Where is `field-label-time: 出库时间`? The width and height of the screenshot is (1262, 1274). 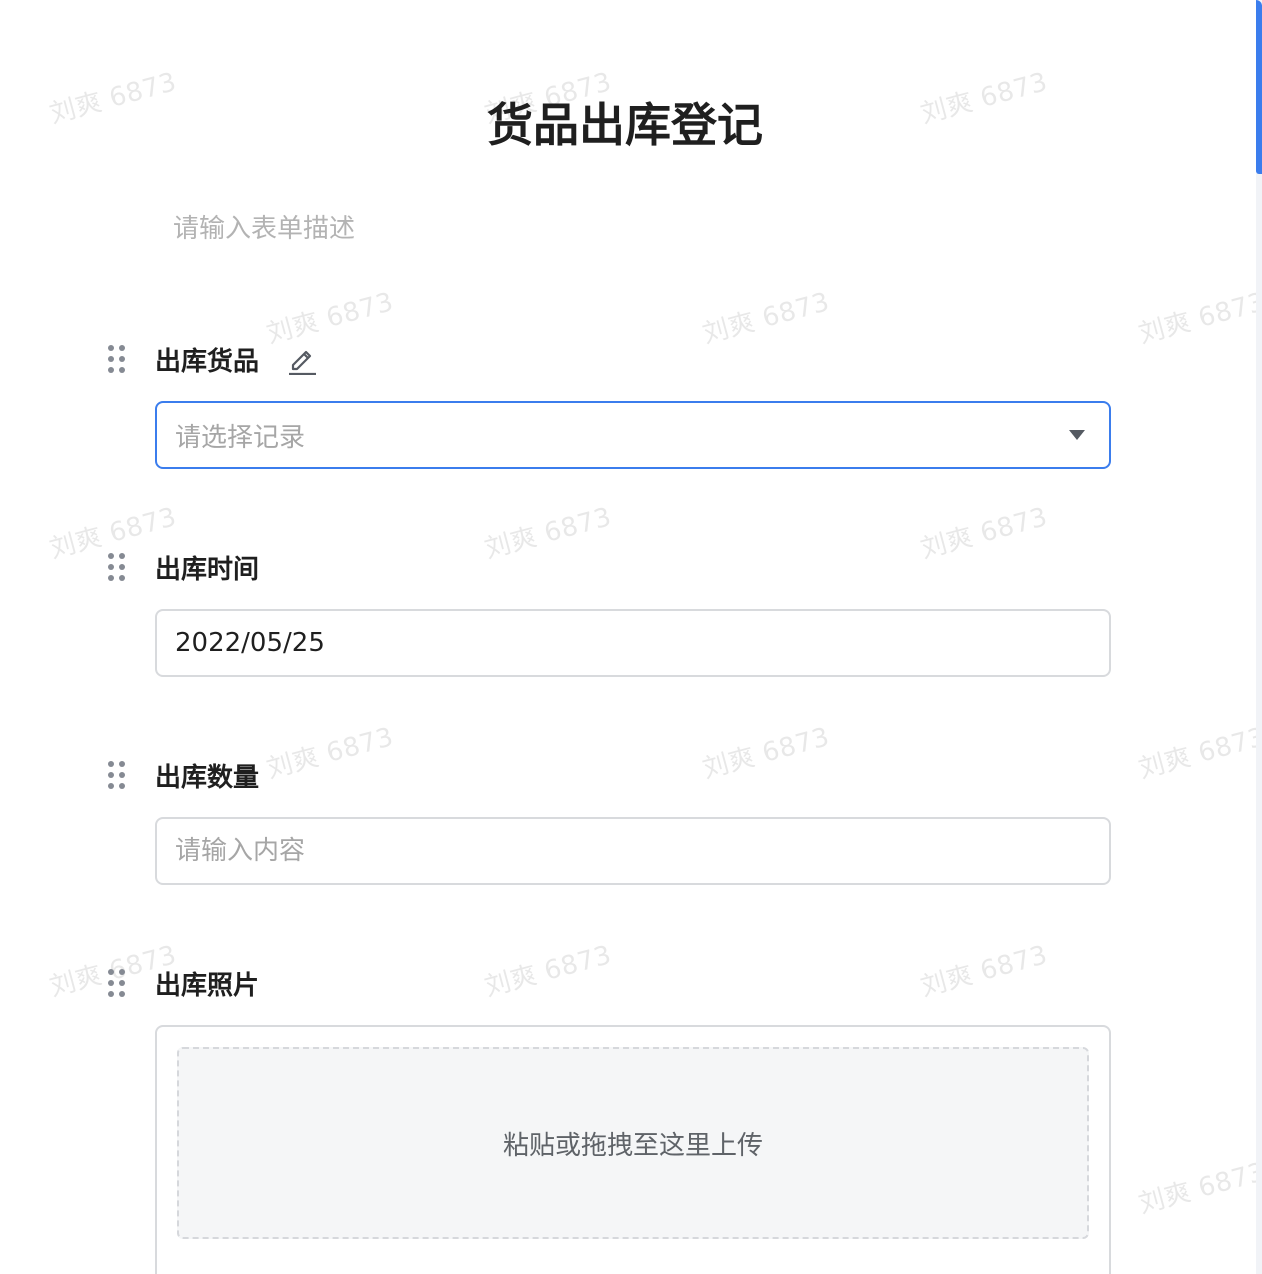
field-label-time: 出库时间 is located at coordinates (207, 569).